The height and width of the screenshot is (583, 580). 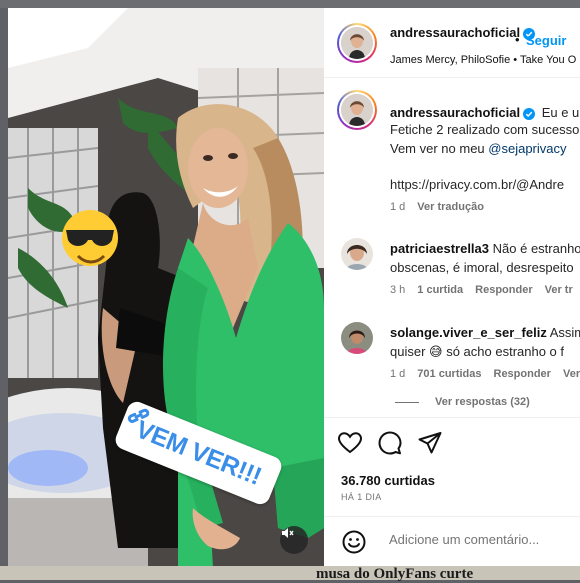 What do you see at coordinates (290, 4) in the screenshot?
I see `page-backdrop-top` at bounding box center [290, 4].